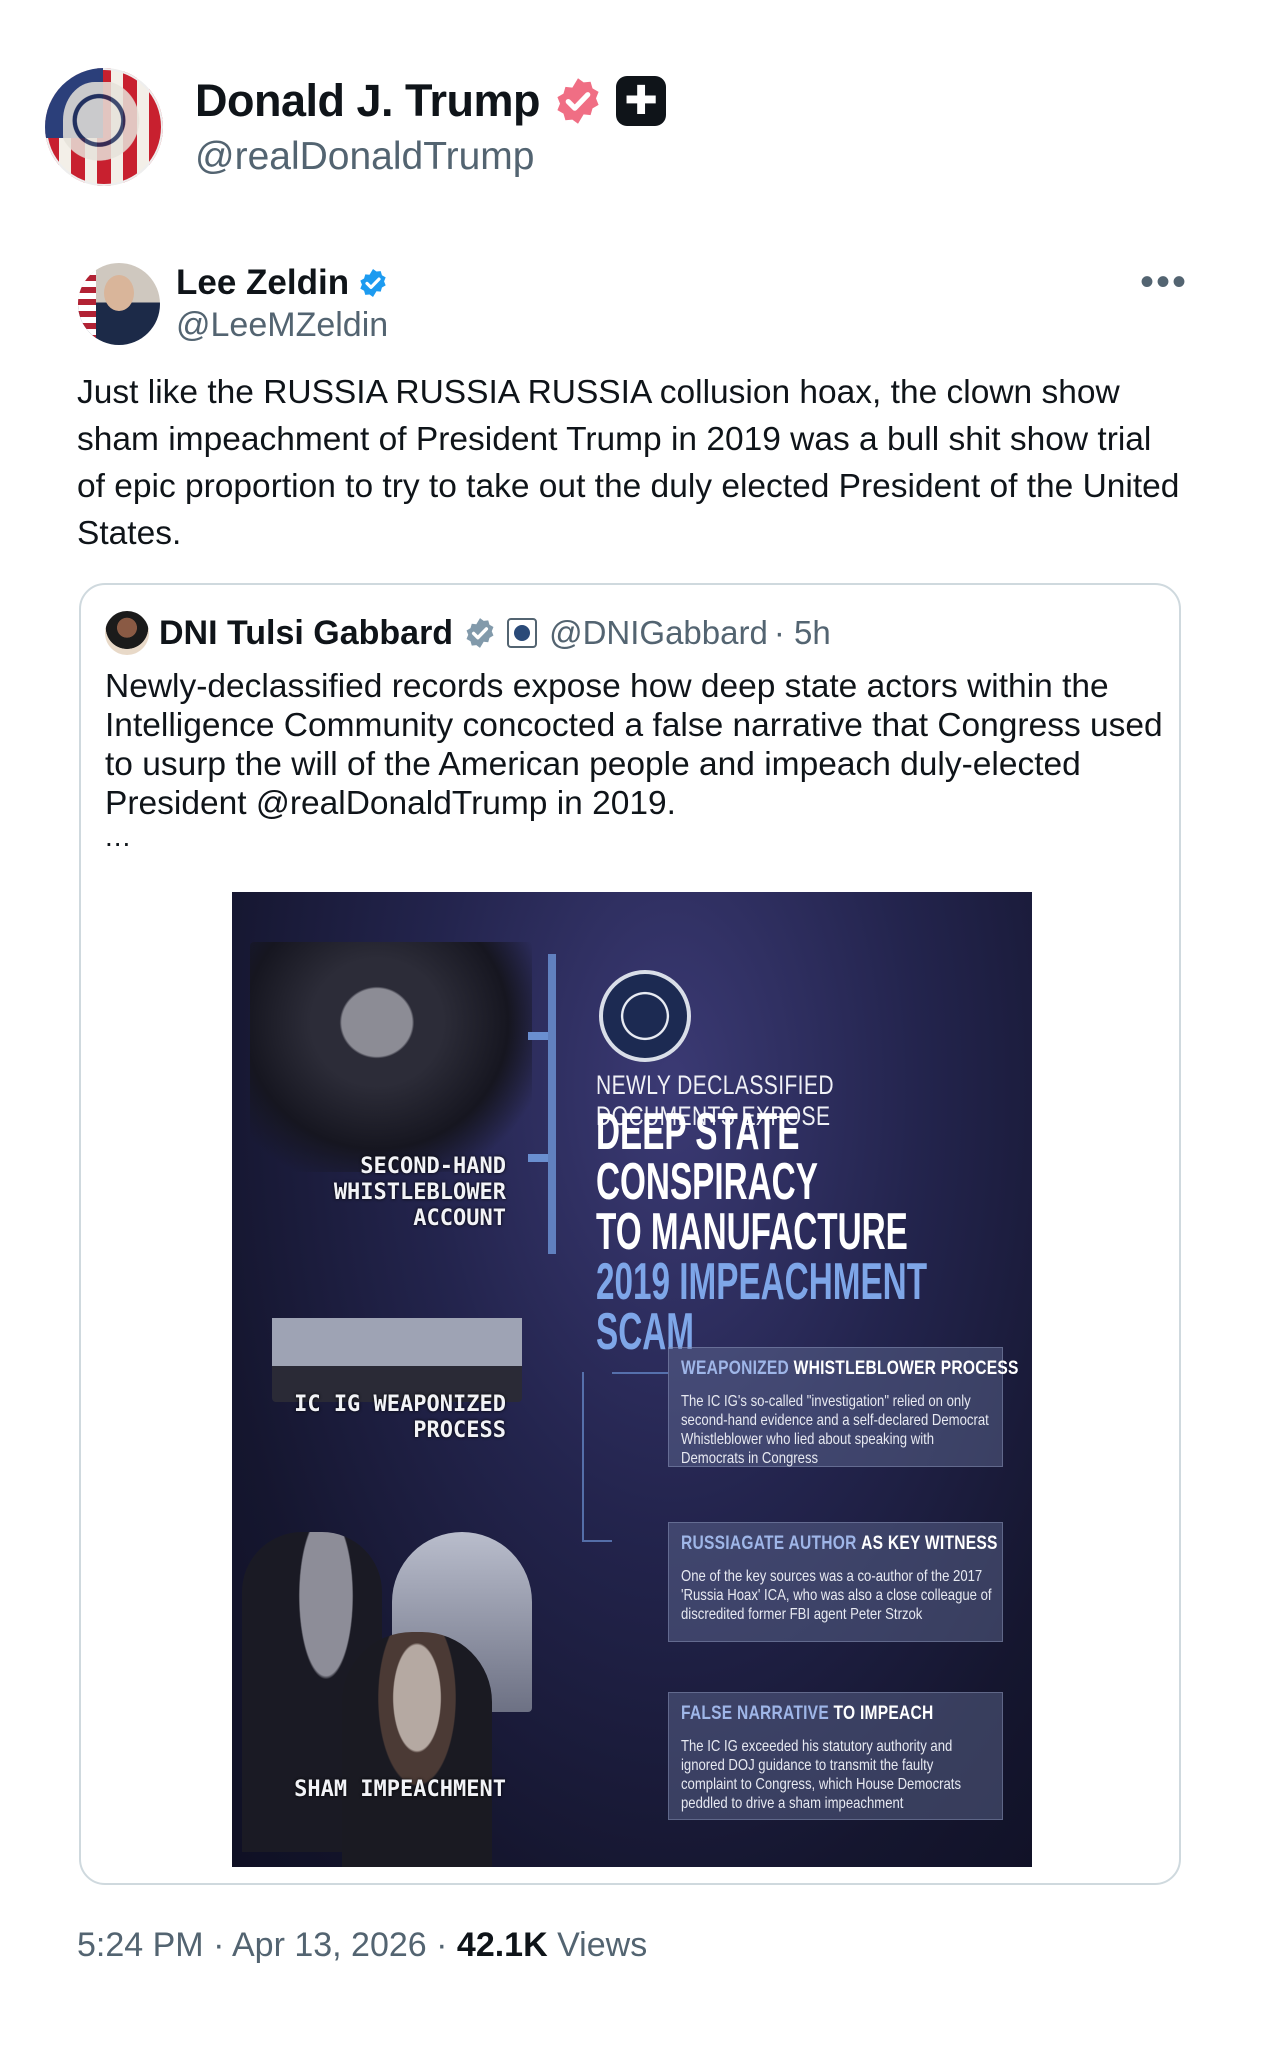 The image size is (1266, 2048). What do you see at coordinates (262, 283) in the screenshot?
I see `quoted-author-name: Lee Zeldin` at bounding box center [262, 283].